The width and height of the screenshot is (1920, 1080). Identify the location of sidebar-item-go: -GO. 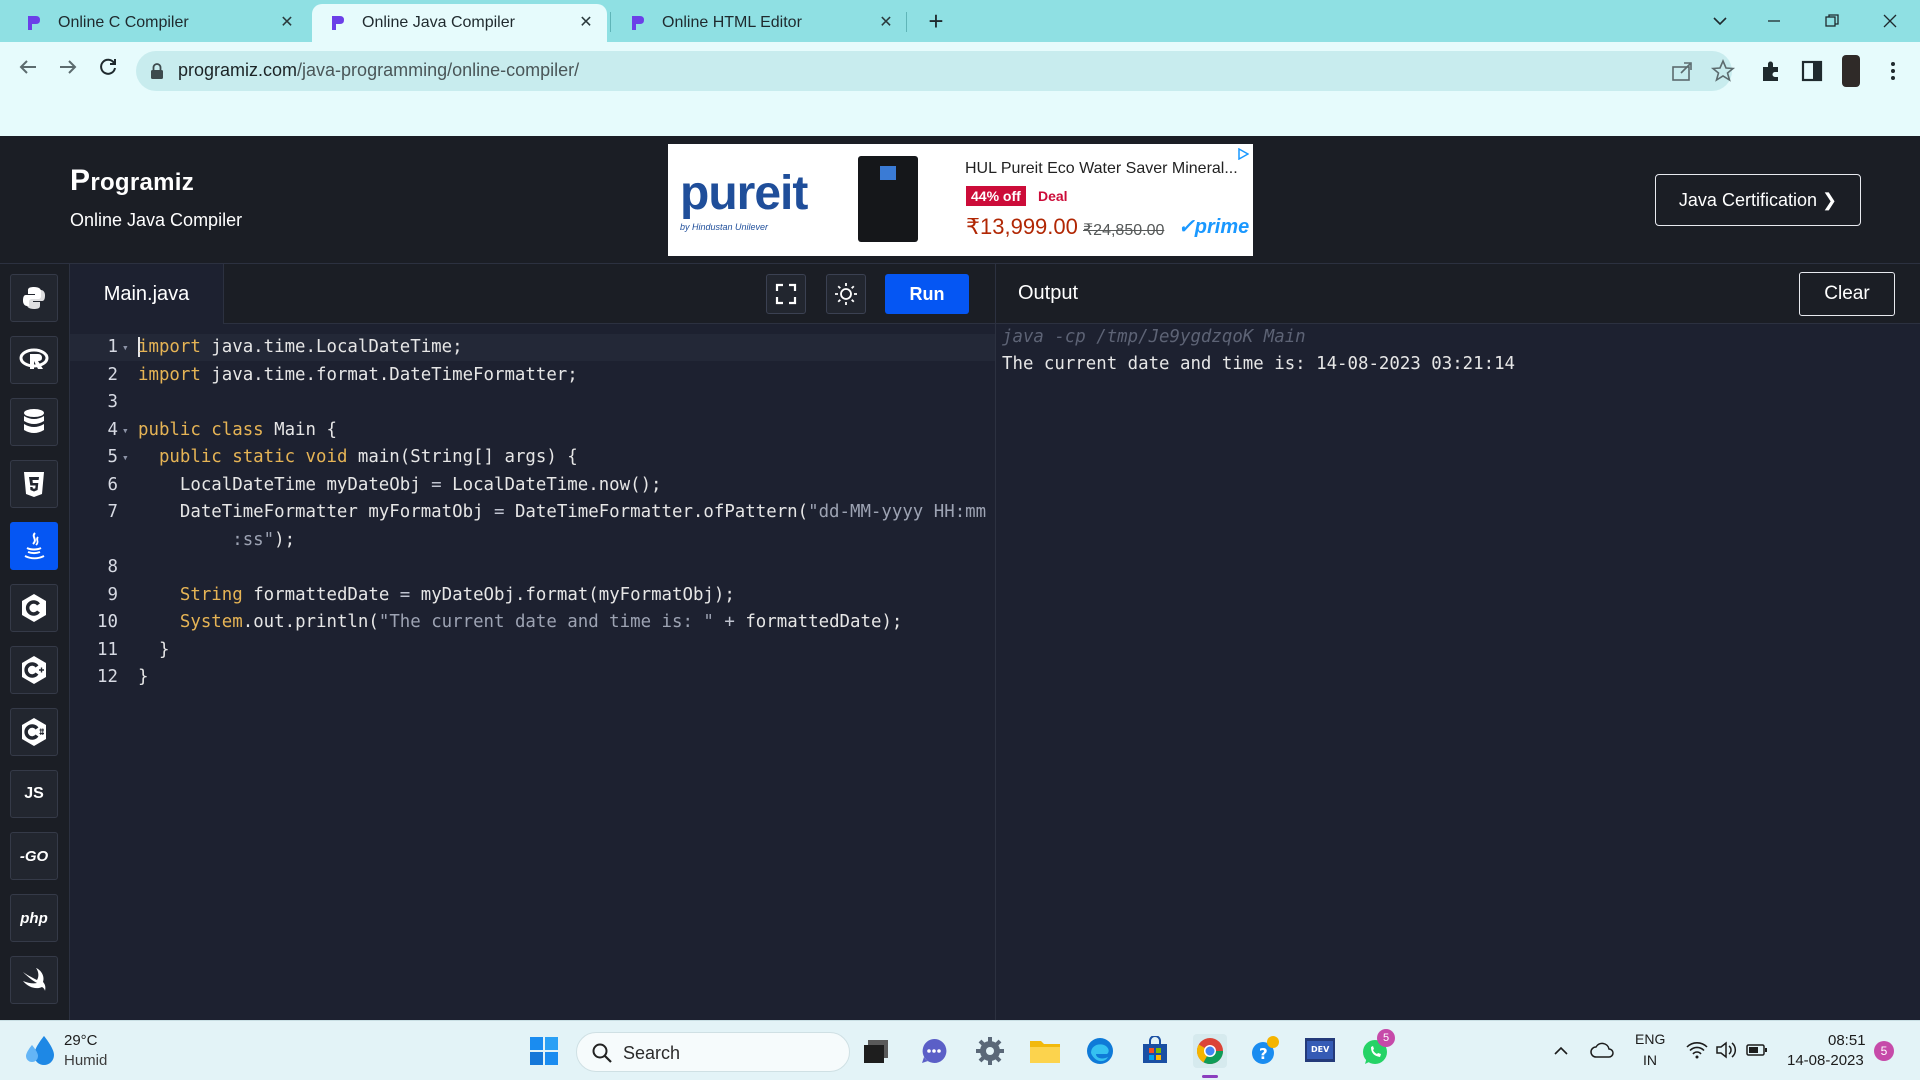
(34, 856).